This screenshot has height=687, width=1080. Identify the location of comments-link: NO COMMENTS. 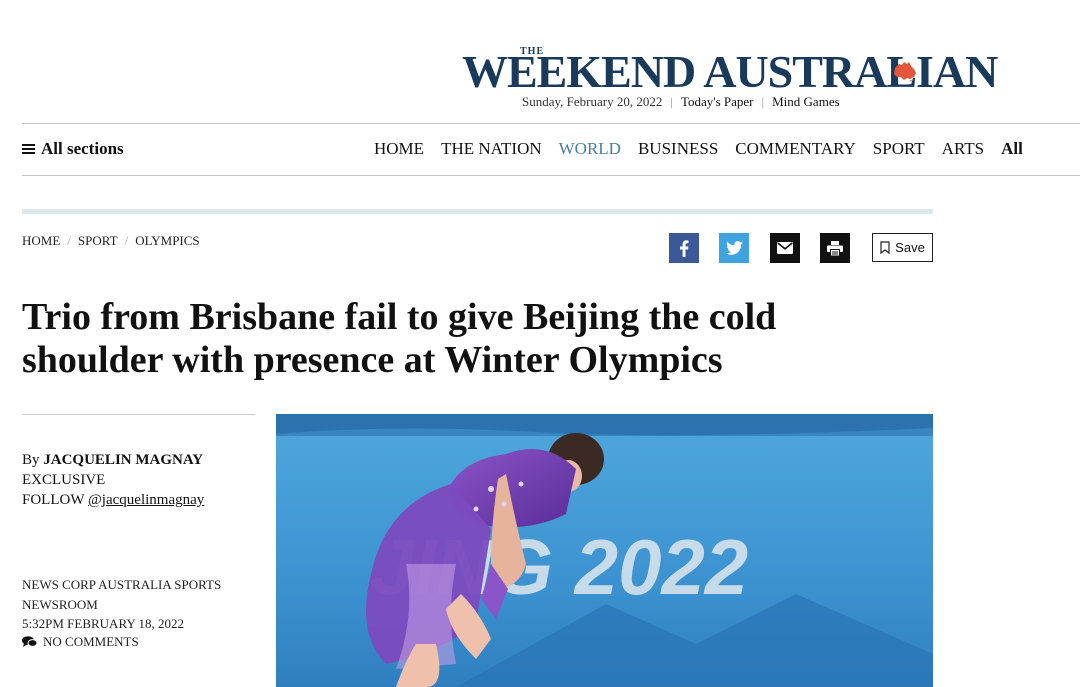
(80, 642).